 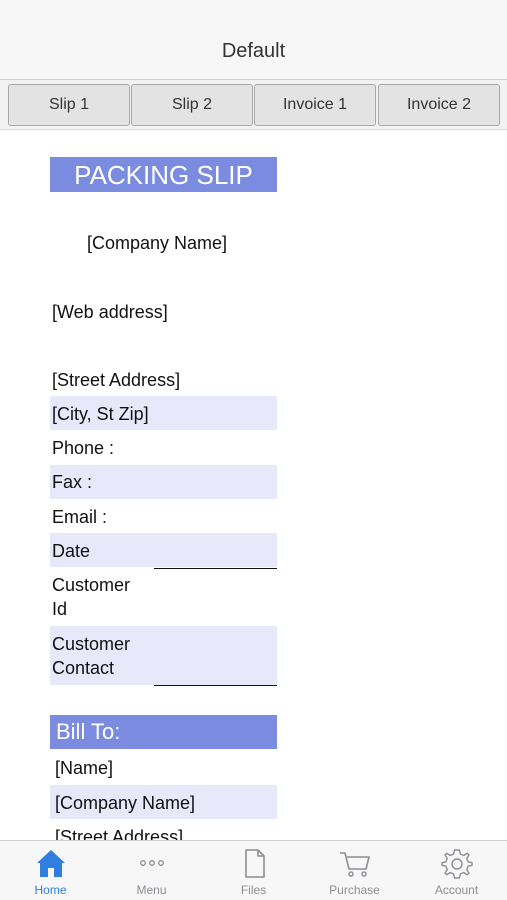 I want to click on tabbar-item-purchase: Purchase, so click(x=354, y=870).